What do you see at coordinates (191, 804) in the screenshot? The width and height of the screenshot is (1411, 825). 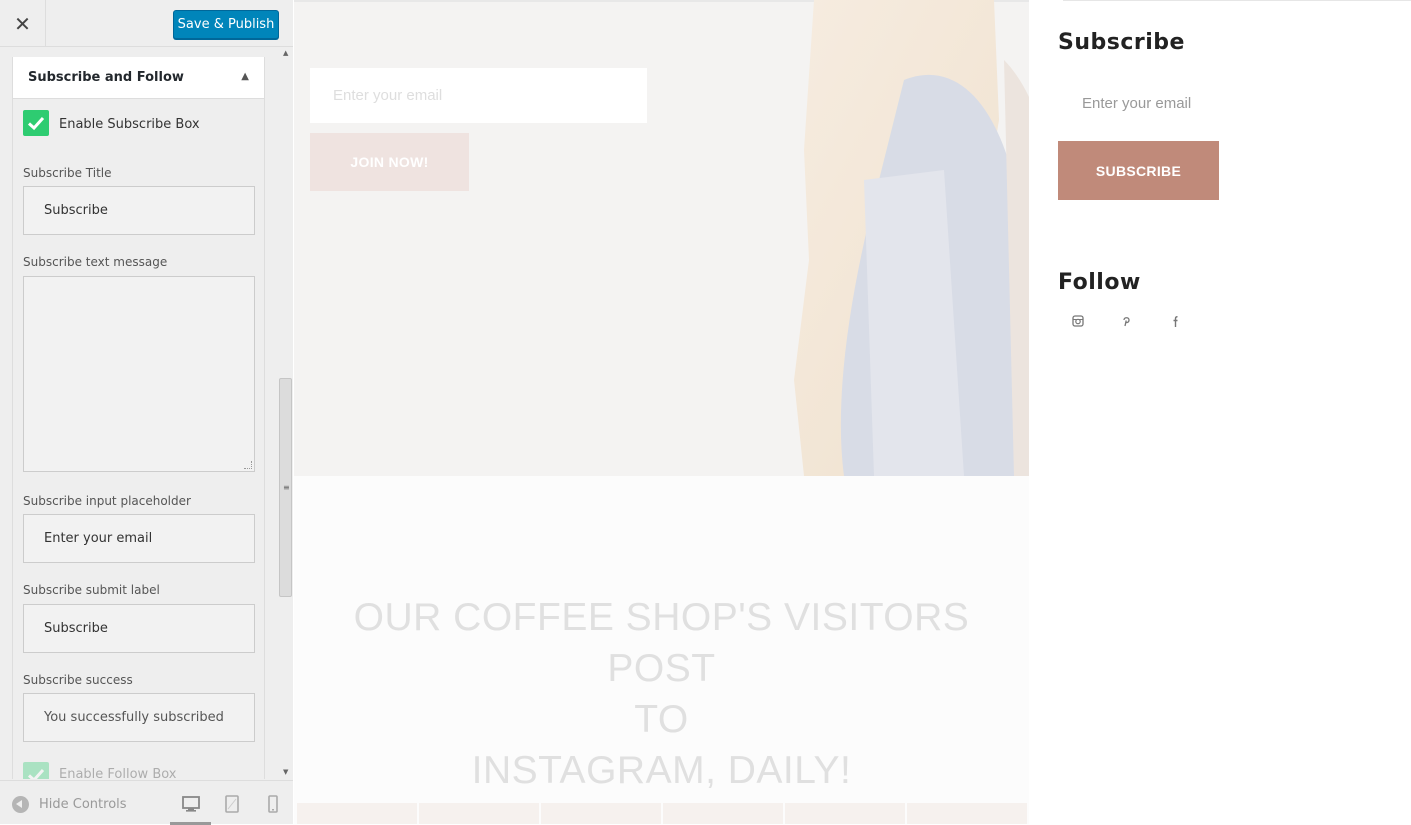 I see `desktop-preview-icon` at bounding box center [191, 804].